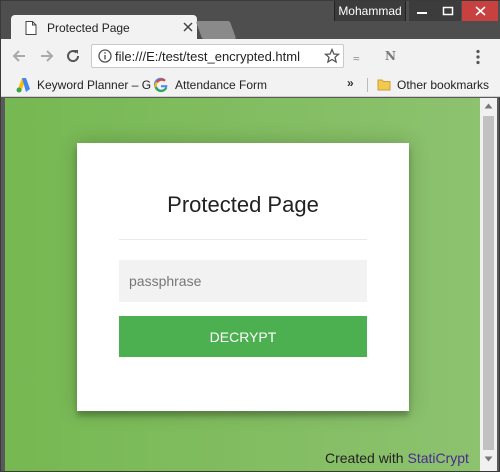  What do you see at coordinates (488, 459) in the screenshot?
I see `scroll-down-icon` at bounding box center [488, 459].